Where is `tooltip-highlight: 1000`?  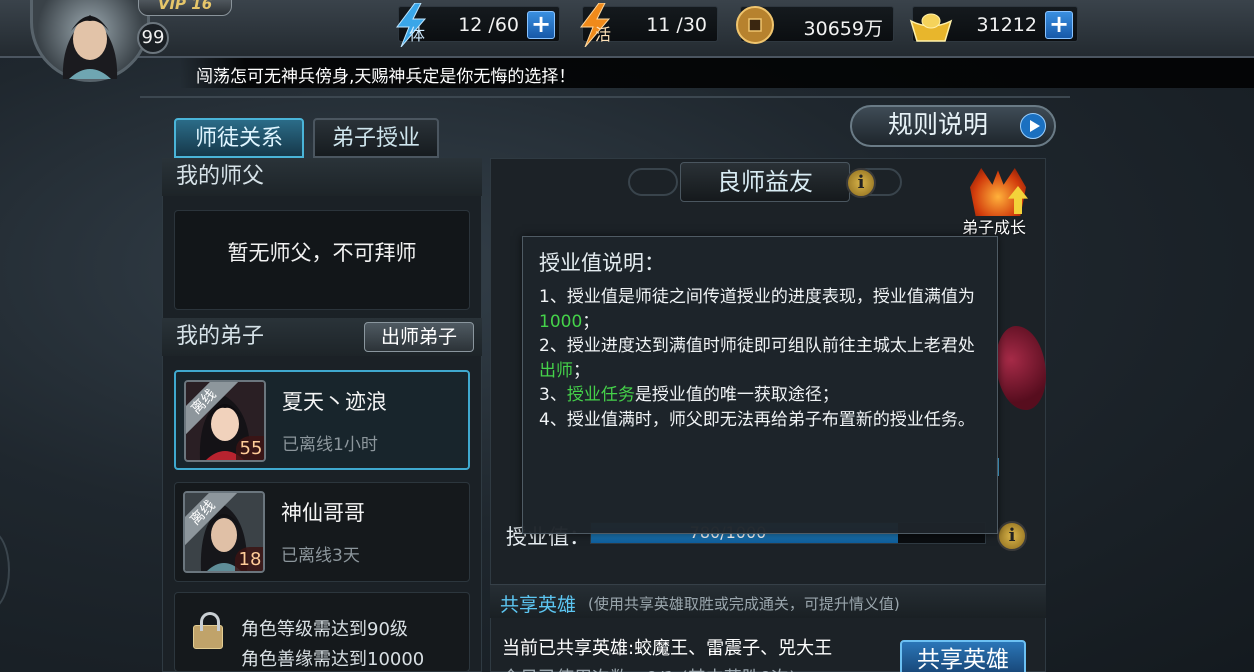 tooltip-highlight: 1000 is located at coordinates (561, 321).